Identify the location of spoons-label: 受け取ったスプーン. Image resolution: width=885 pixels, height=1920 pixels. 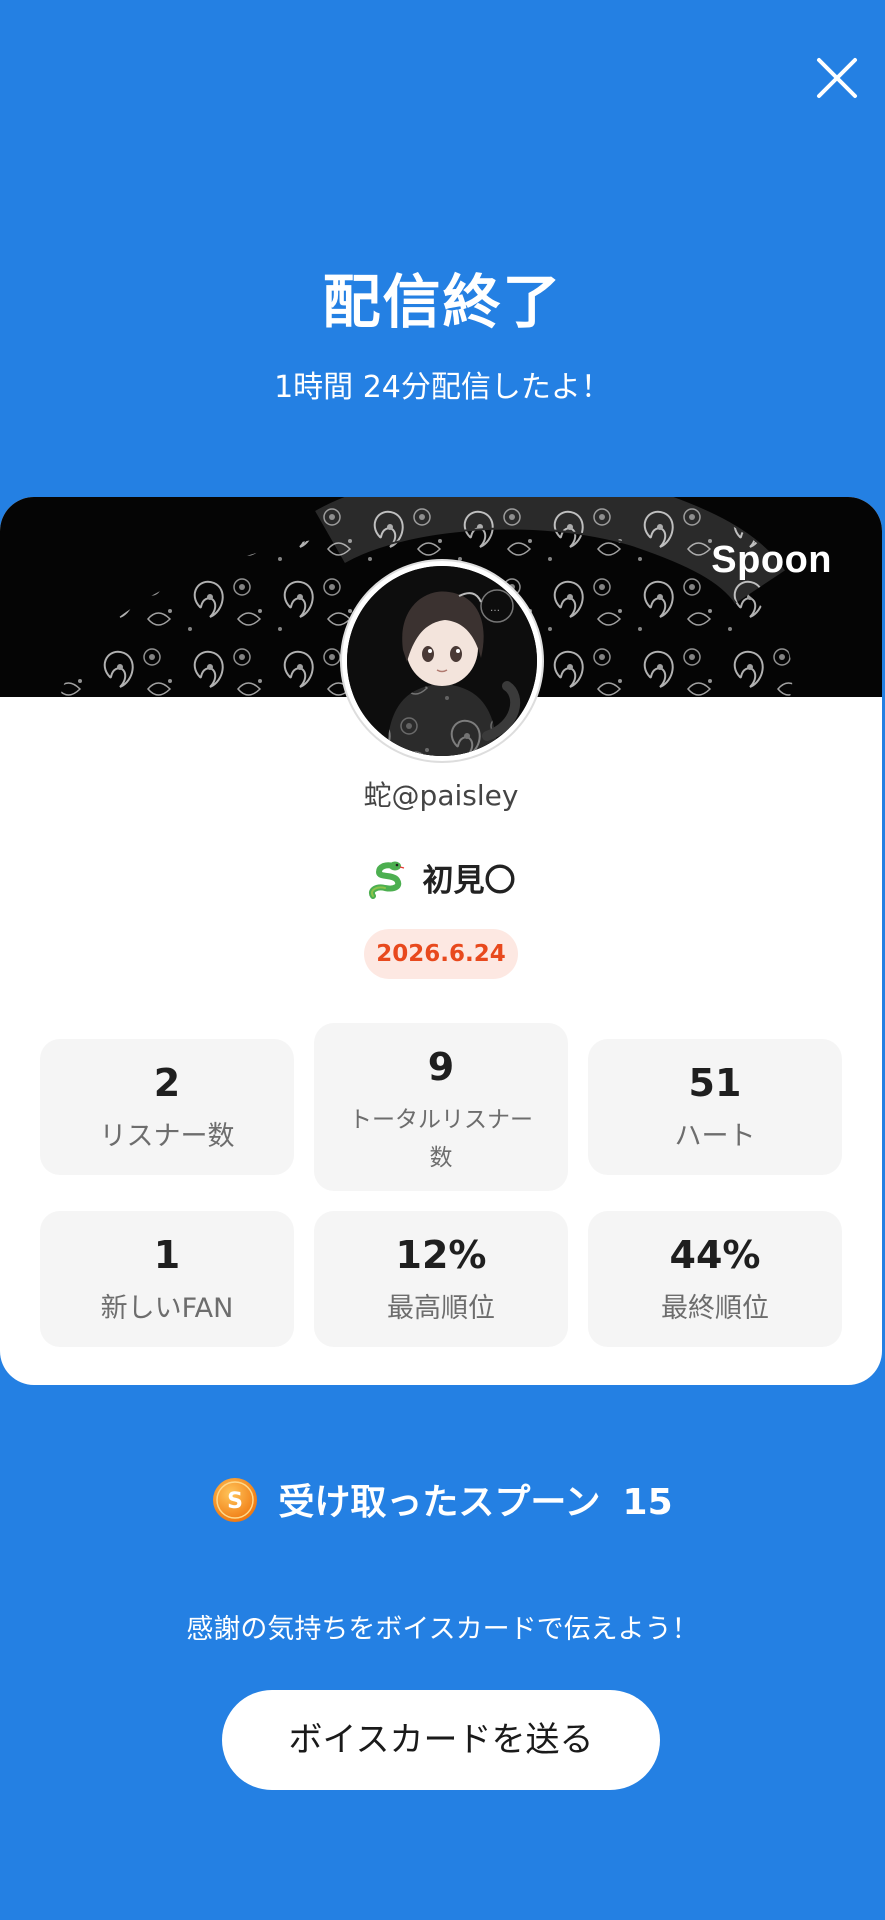
(439, 1502).